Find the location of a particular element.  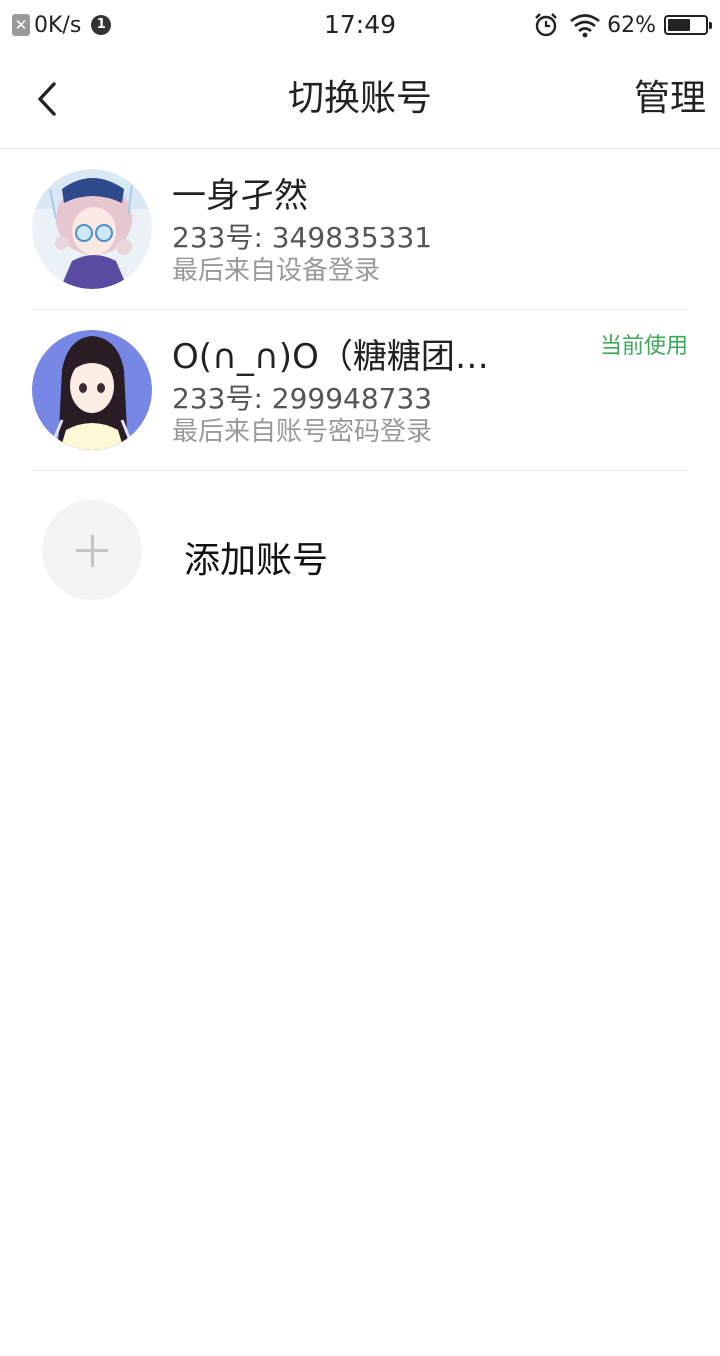

account-id: 233号: 299948733 is located at coordinates (302, 398).